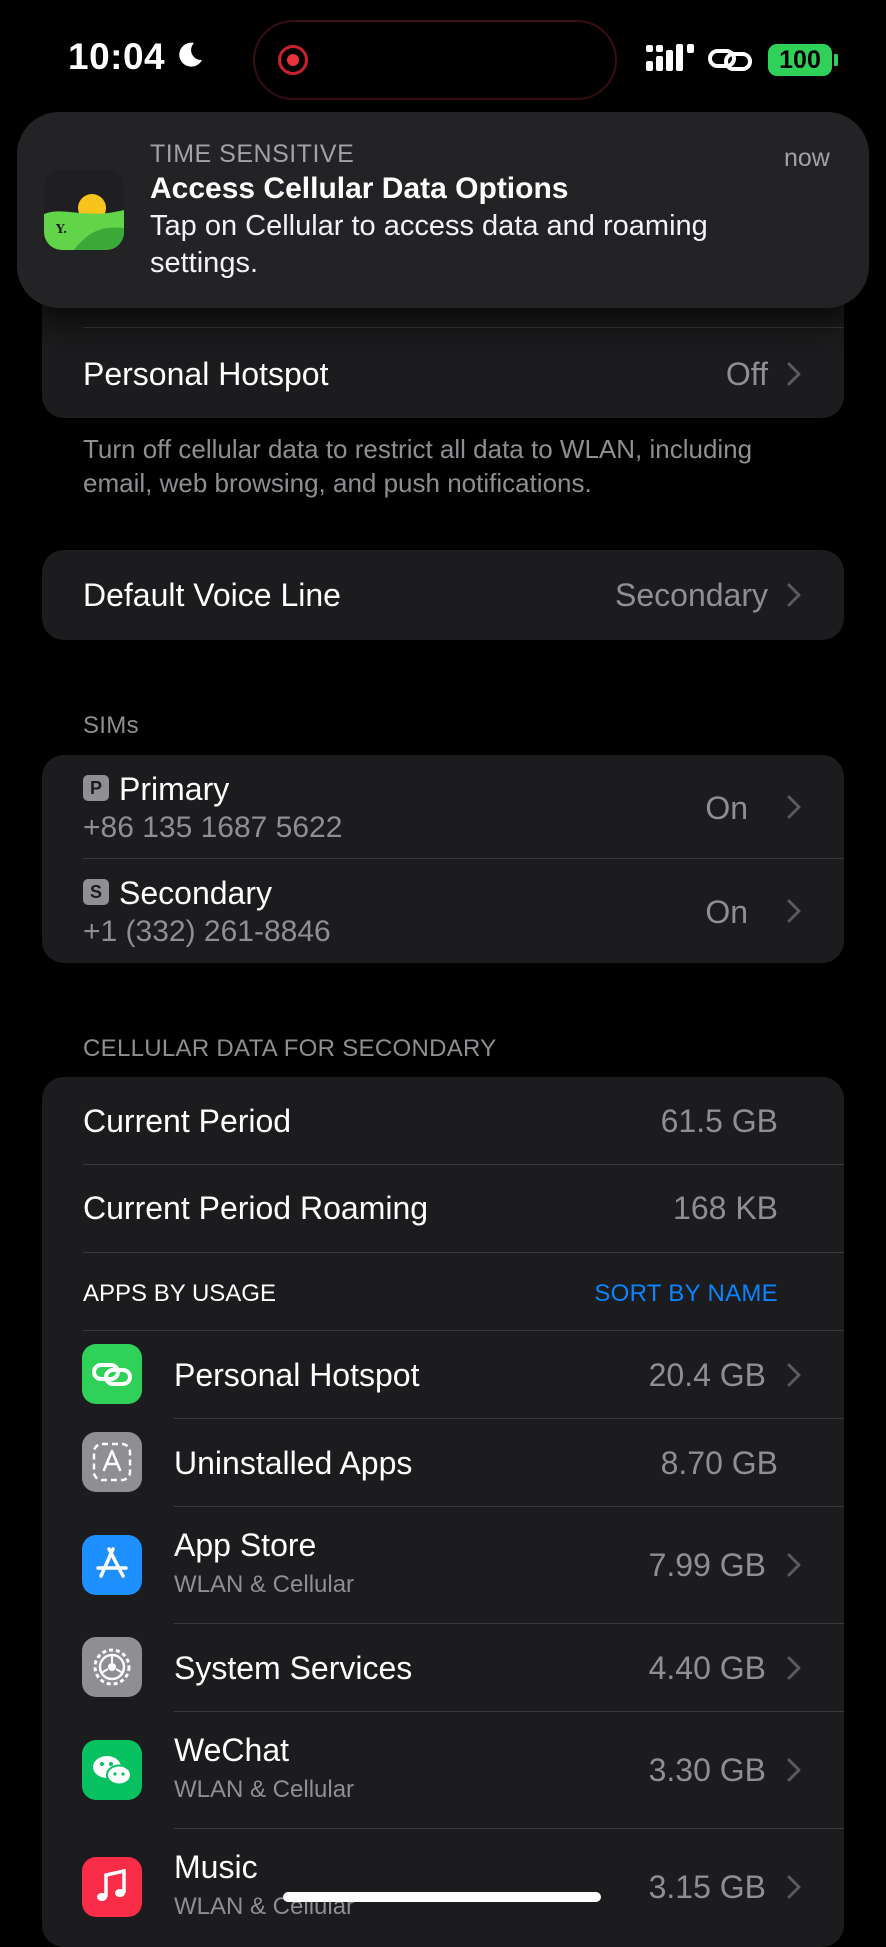 The image size is (886, 1947). What do you see at coordinates (232, 1750) in the screenshot?
I see `app-name: WeChat` at bounding box center [232, 1750].